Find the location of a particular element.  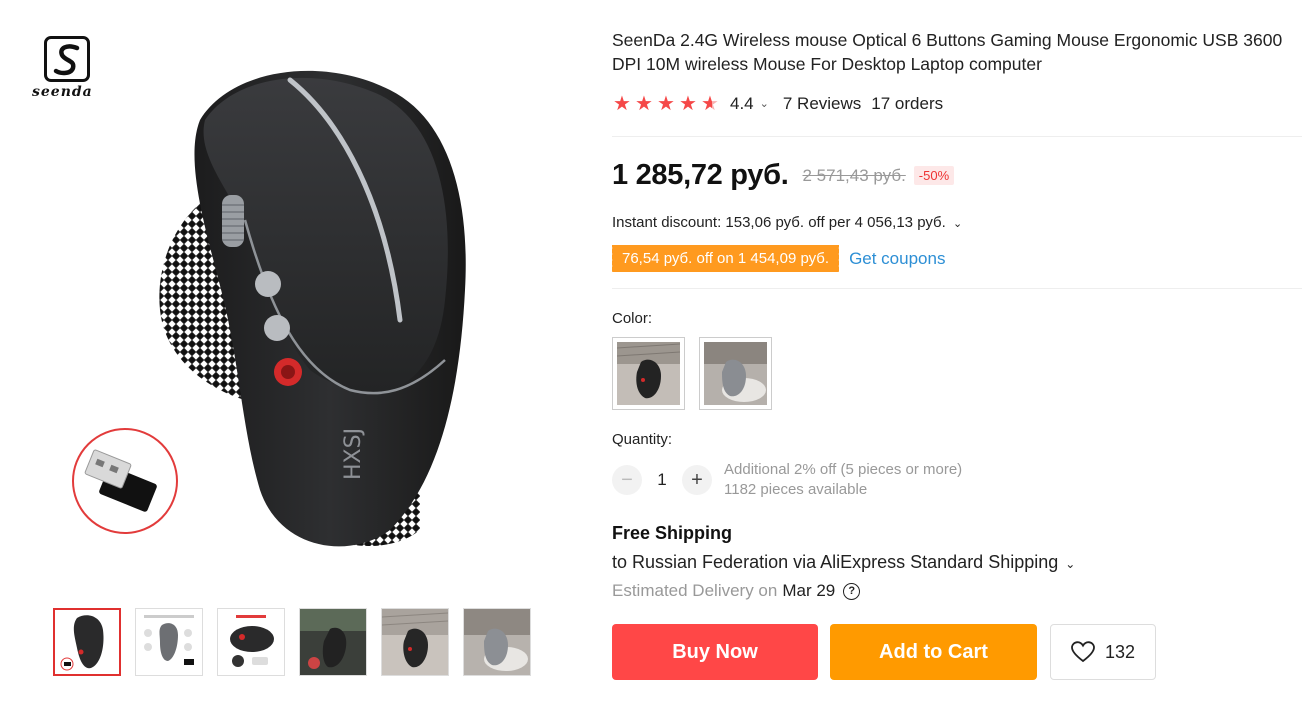

estimated-delivery-date: Mar 29 is located at coordinates (809, 590).